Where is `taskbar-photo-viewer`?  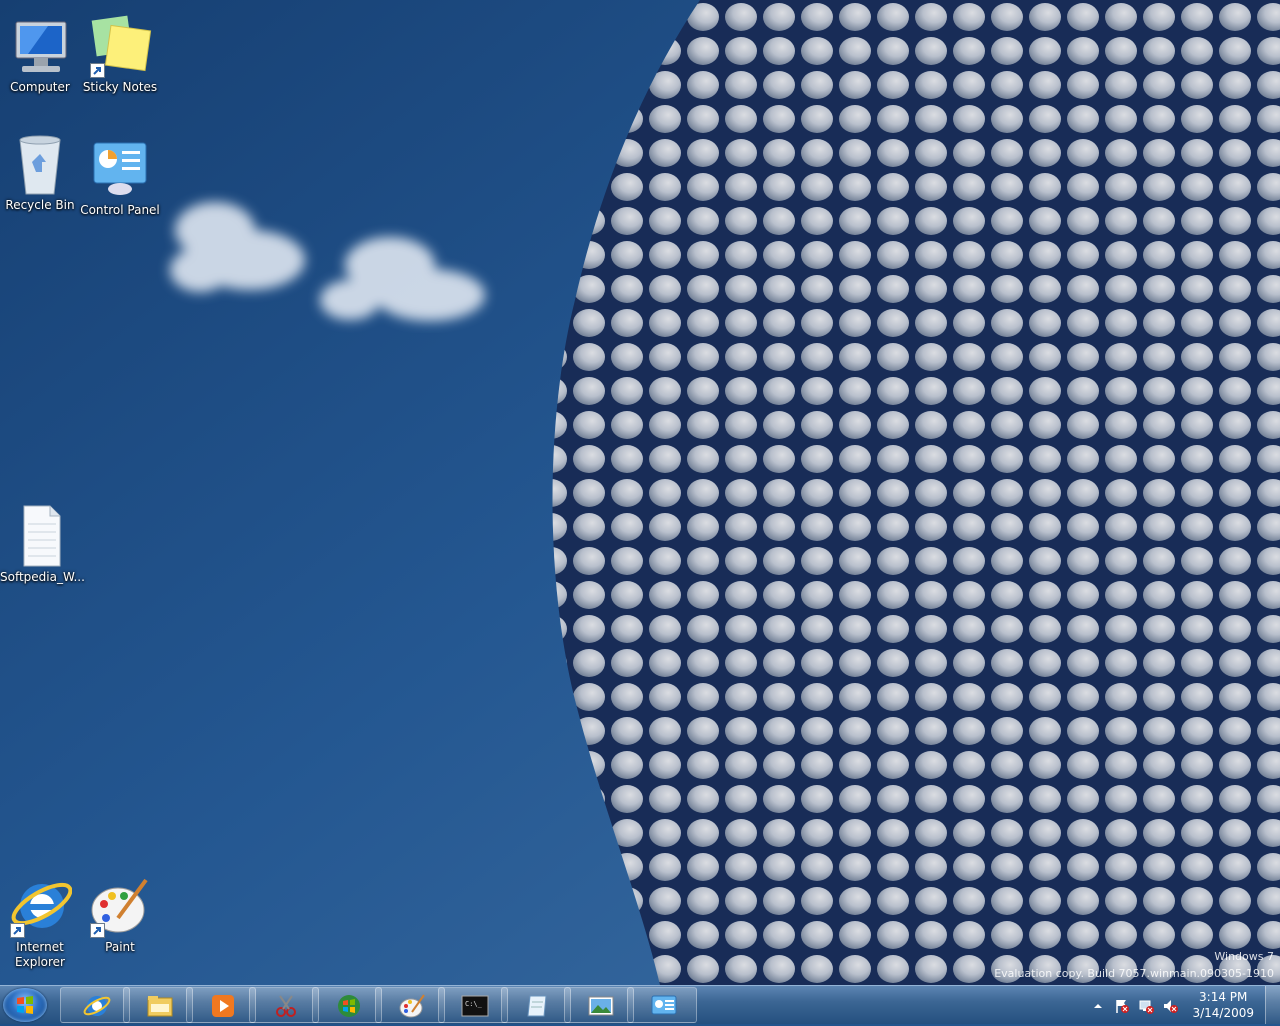 taskbar-photo-viewer is located at coordinates (599, 1005).